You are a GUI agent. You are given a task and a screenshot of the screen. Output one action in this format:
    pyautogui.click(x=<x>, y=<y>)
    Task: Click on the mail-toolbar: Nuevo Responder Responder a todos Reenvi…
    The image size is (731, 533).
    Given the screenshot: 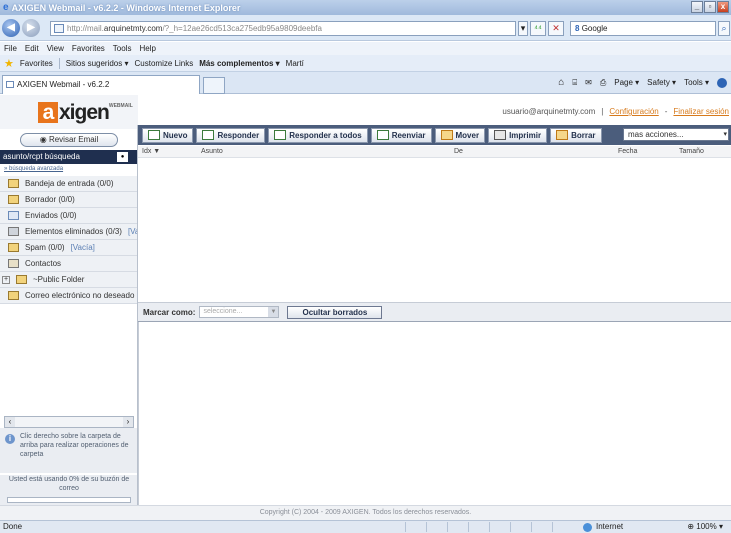 What is the action you would take?
    pyautogui.click(x=434, y=135)
    